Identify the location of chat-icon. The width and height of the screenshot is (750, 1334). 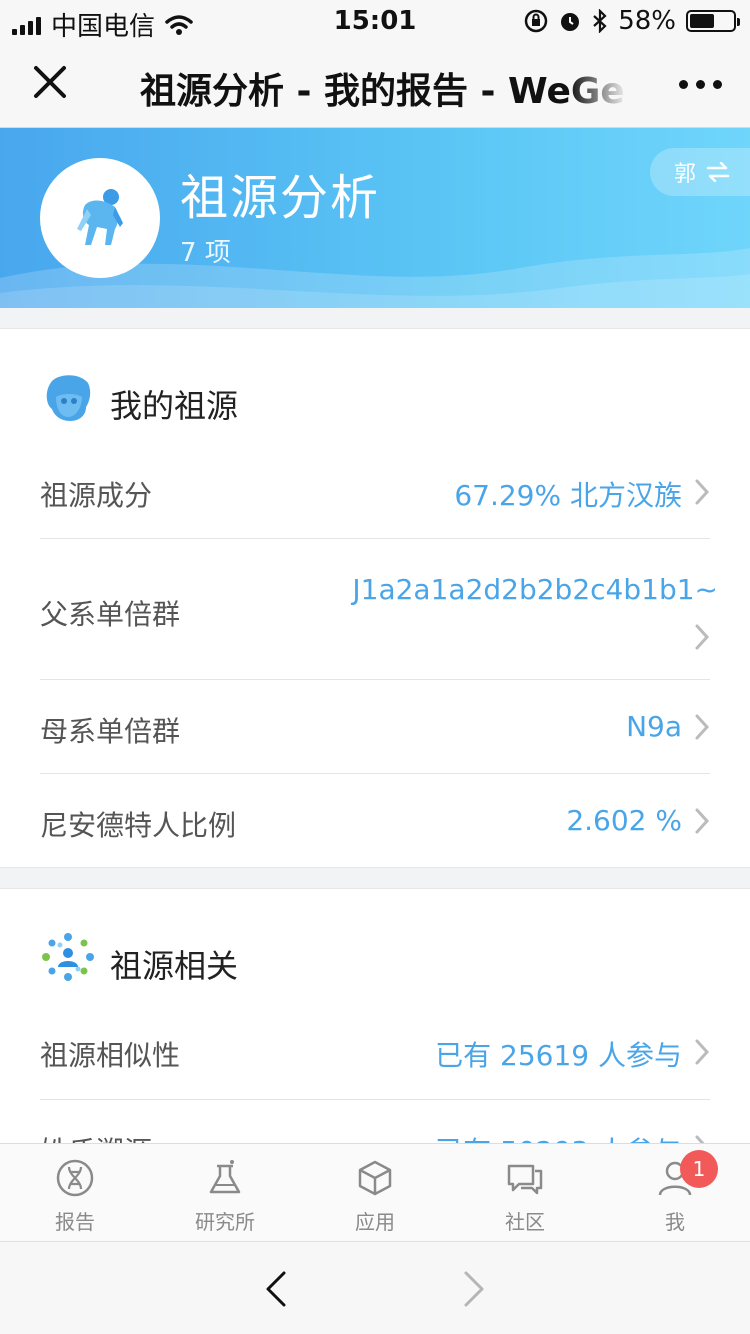
(525, 1179).